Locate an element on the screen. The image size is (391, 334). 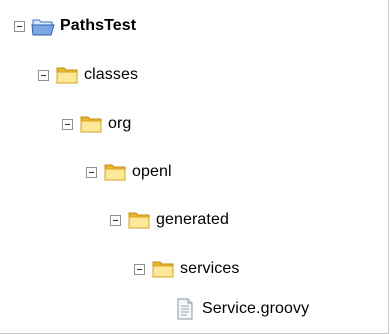
tree-node-label: openl is located at coordinates (152, 171).